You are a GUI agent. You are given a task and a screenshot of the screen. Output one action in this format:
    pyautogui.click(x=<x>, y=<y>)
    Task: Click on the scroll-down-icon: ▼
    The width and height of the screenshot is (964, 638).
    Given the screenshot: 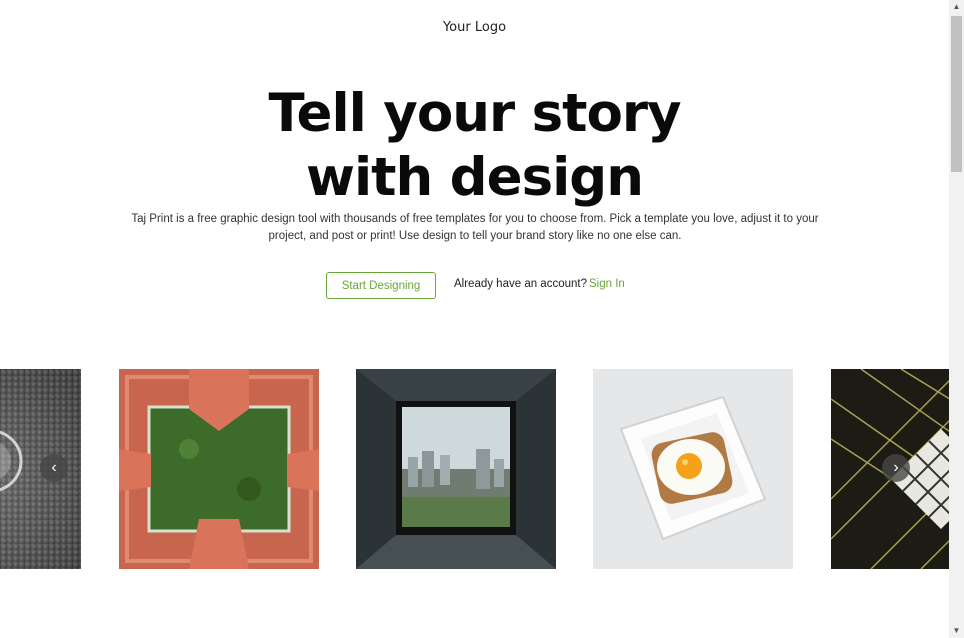 What is the action you would take?
    pyautogui.click(x=956, y=631)
    